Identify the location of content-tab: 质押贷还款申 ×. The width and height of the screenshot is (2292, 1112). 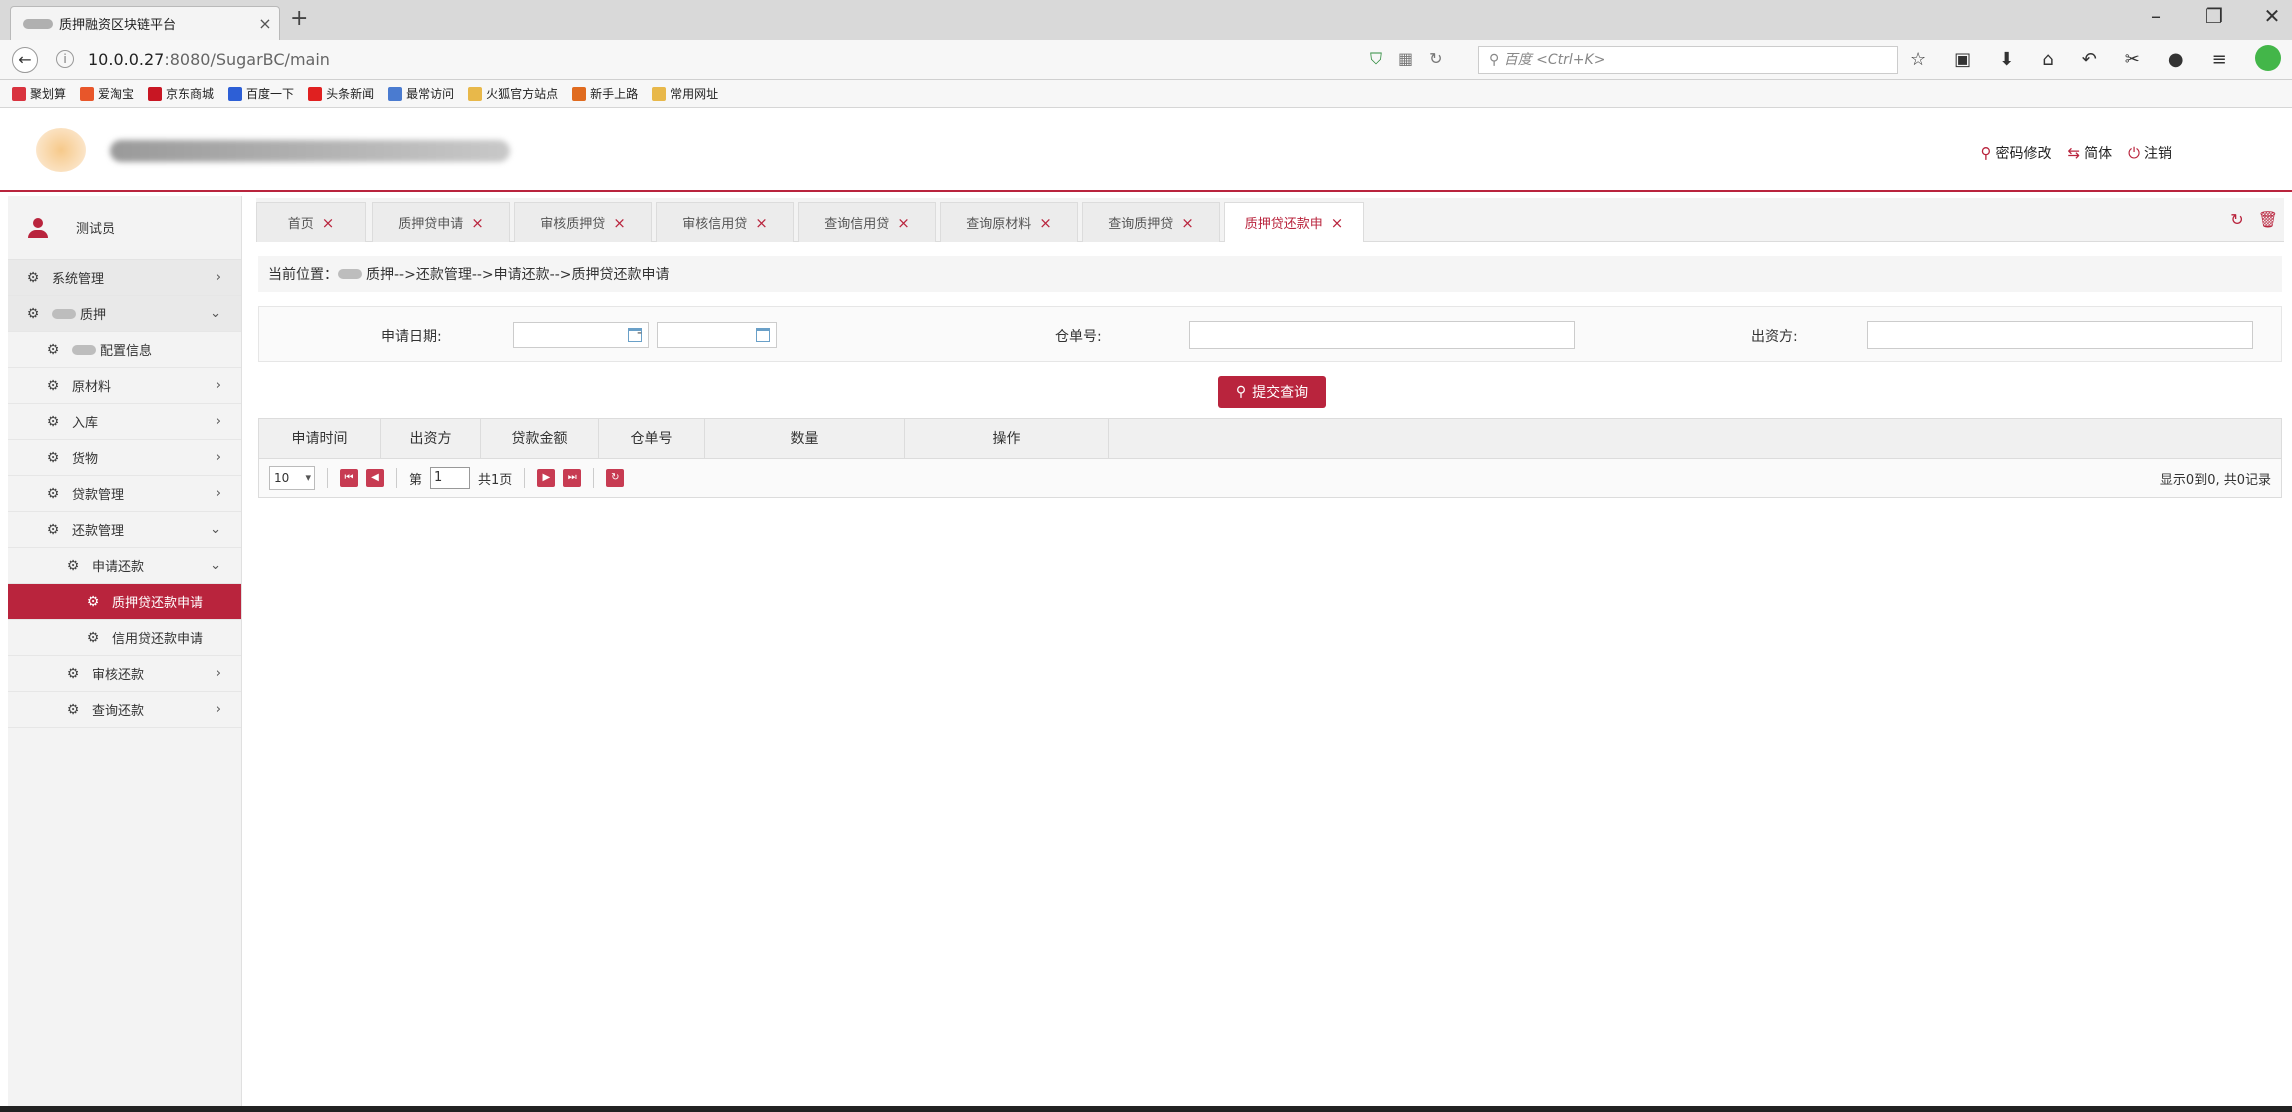
(1294, 222).